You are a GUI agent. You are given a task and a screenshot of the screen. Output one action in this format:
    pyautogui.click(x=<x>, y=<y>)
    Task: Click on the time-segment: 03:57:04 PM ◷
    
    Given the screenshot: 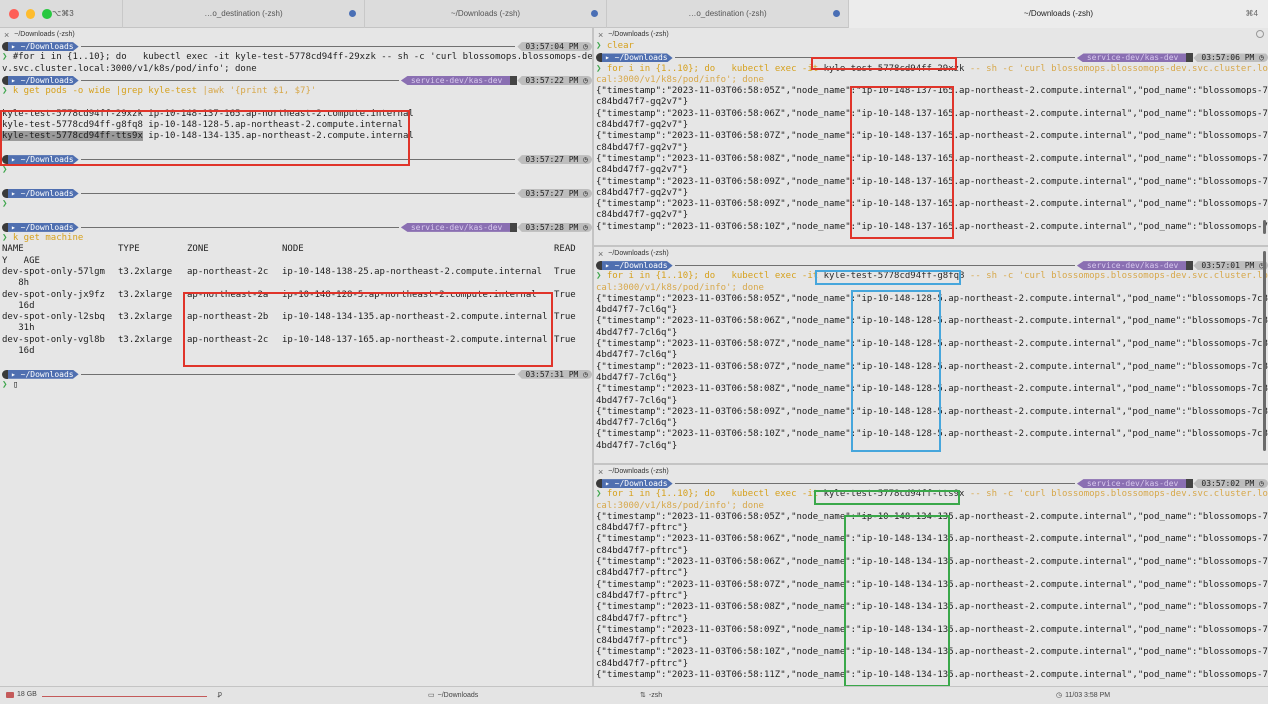 What is the action you would take?
    pyautogui.click(x=554, y=47)
    